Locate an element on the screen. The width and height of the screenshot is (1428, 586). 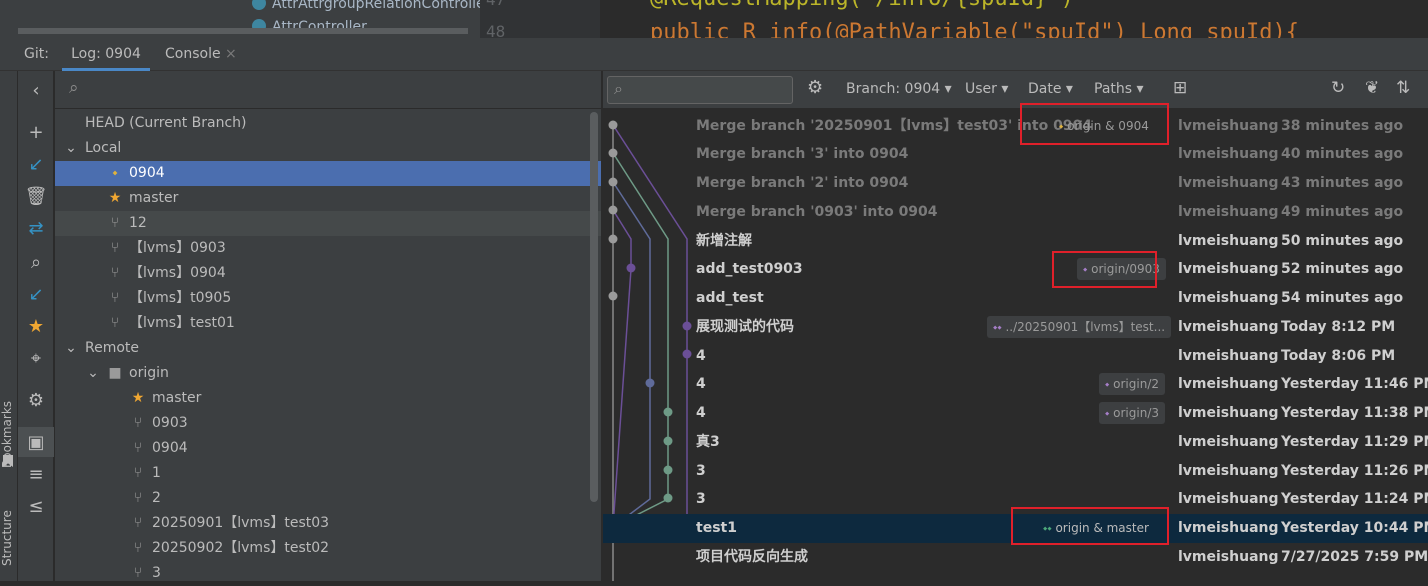
folder-icon: ■ is located at coordinates (115, 373).